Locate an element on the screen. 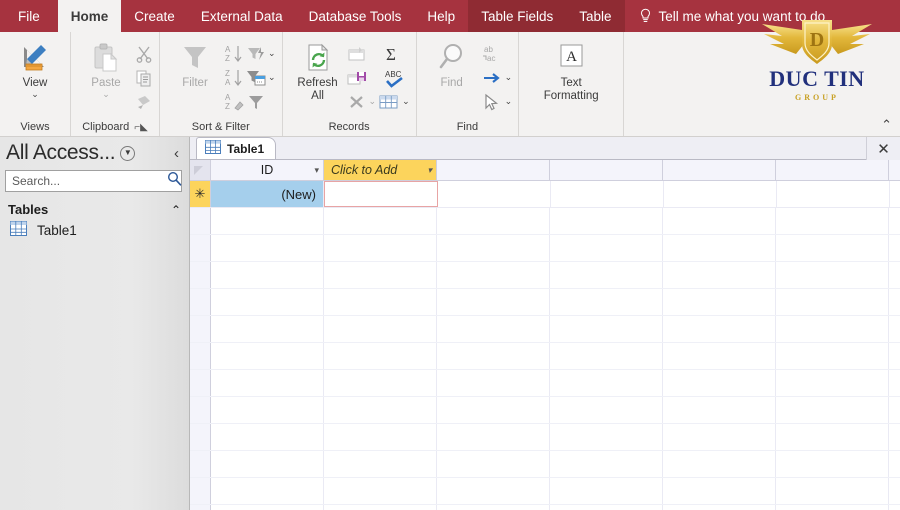 The height and width of the screenshot is (510, 900). chevron-left-icon: ‹ is located at coordinates (178, 153).